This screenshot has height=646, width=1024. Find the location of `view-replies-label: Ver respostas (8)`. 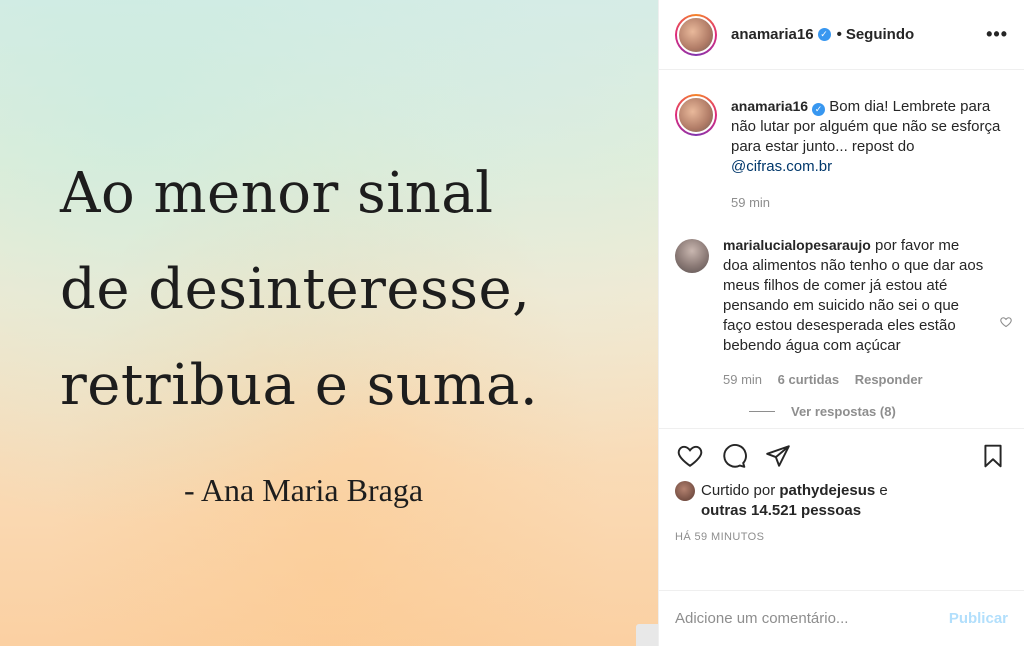

view-replies-label: Ver respostas (8) is located at coordinates (843, 411).